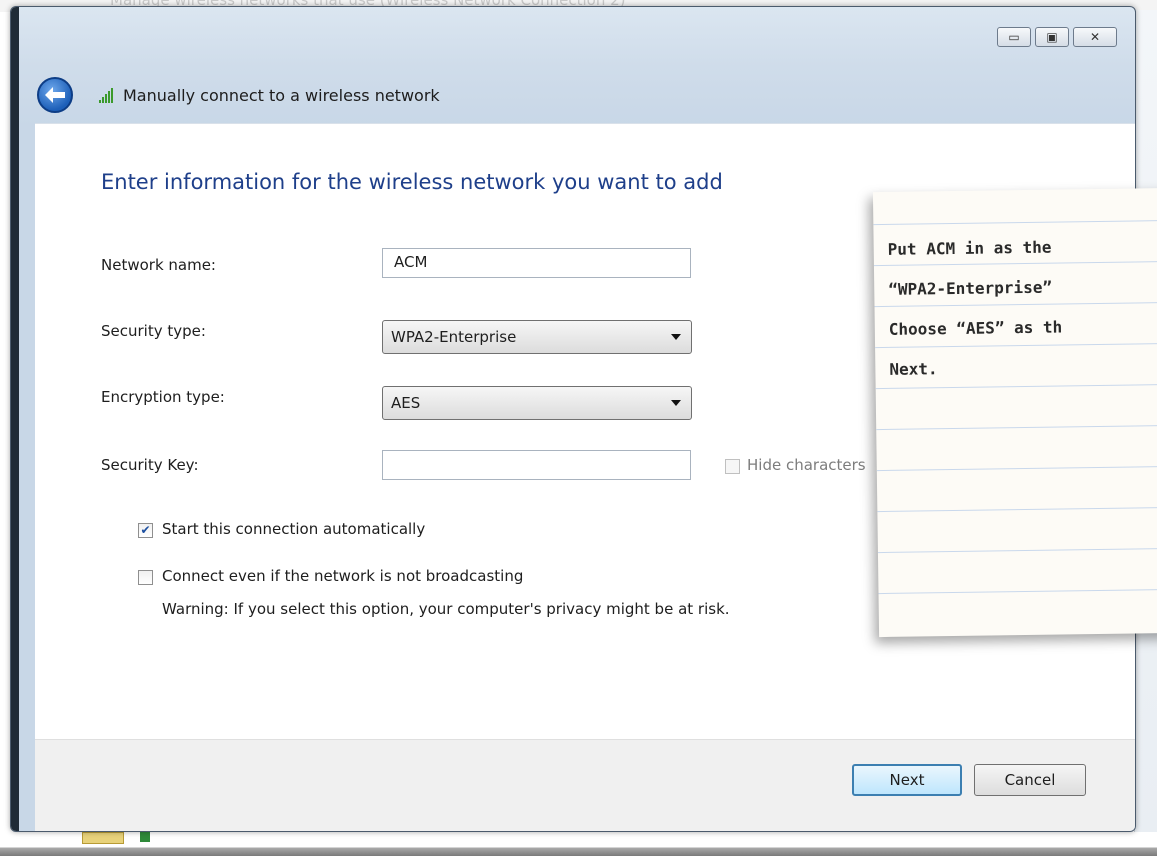 This screenshot has height=856, width=1157. I want to click on network-name-label: Network name:, so click(158, 265).